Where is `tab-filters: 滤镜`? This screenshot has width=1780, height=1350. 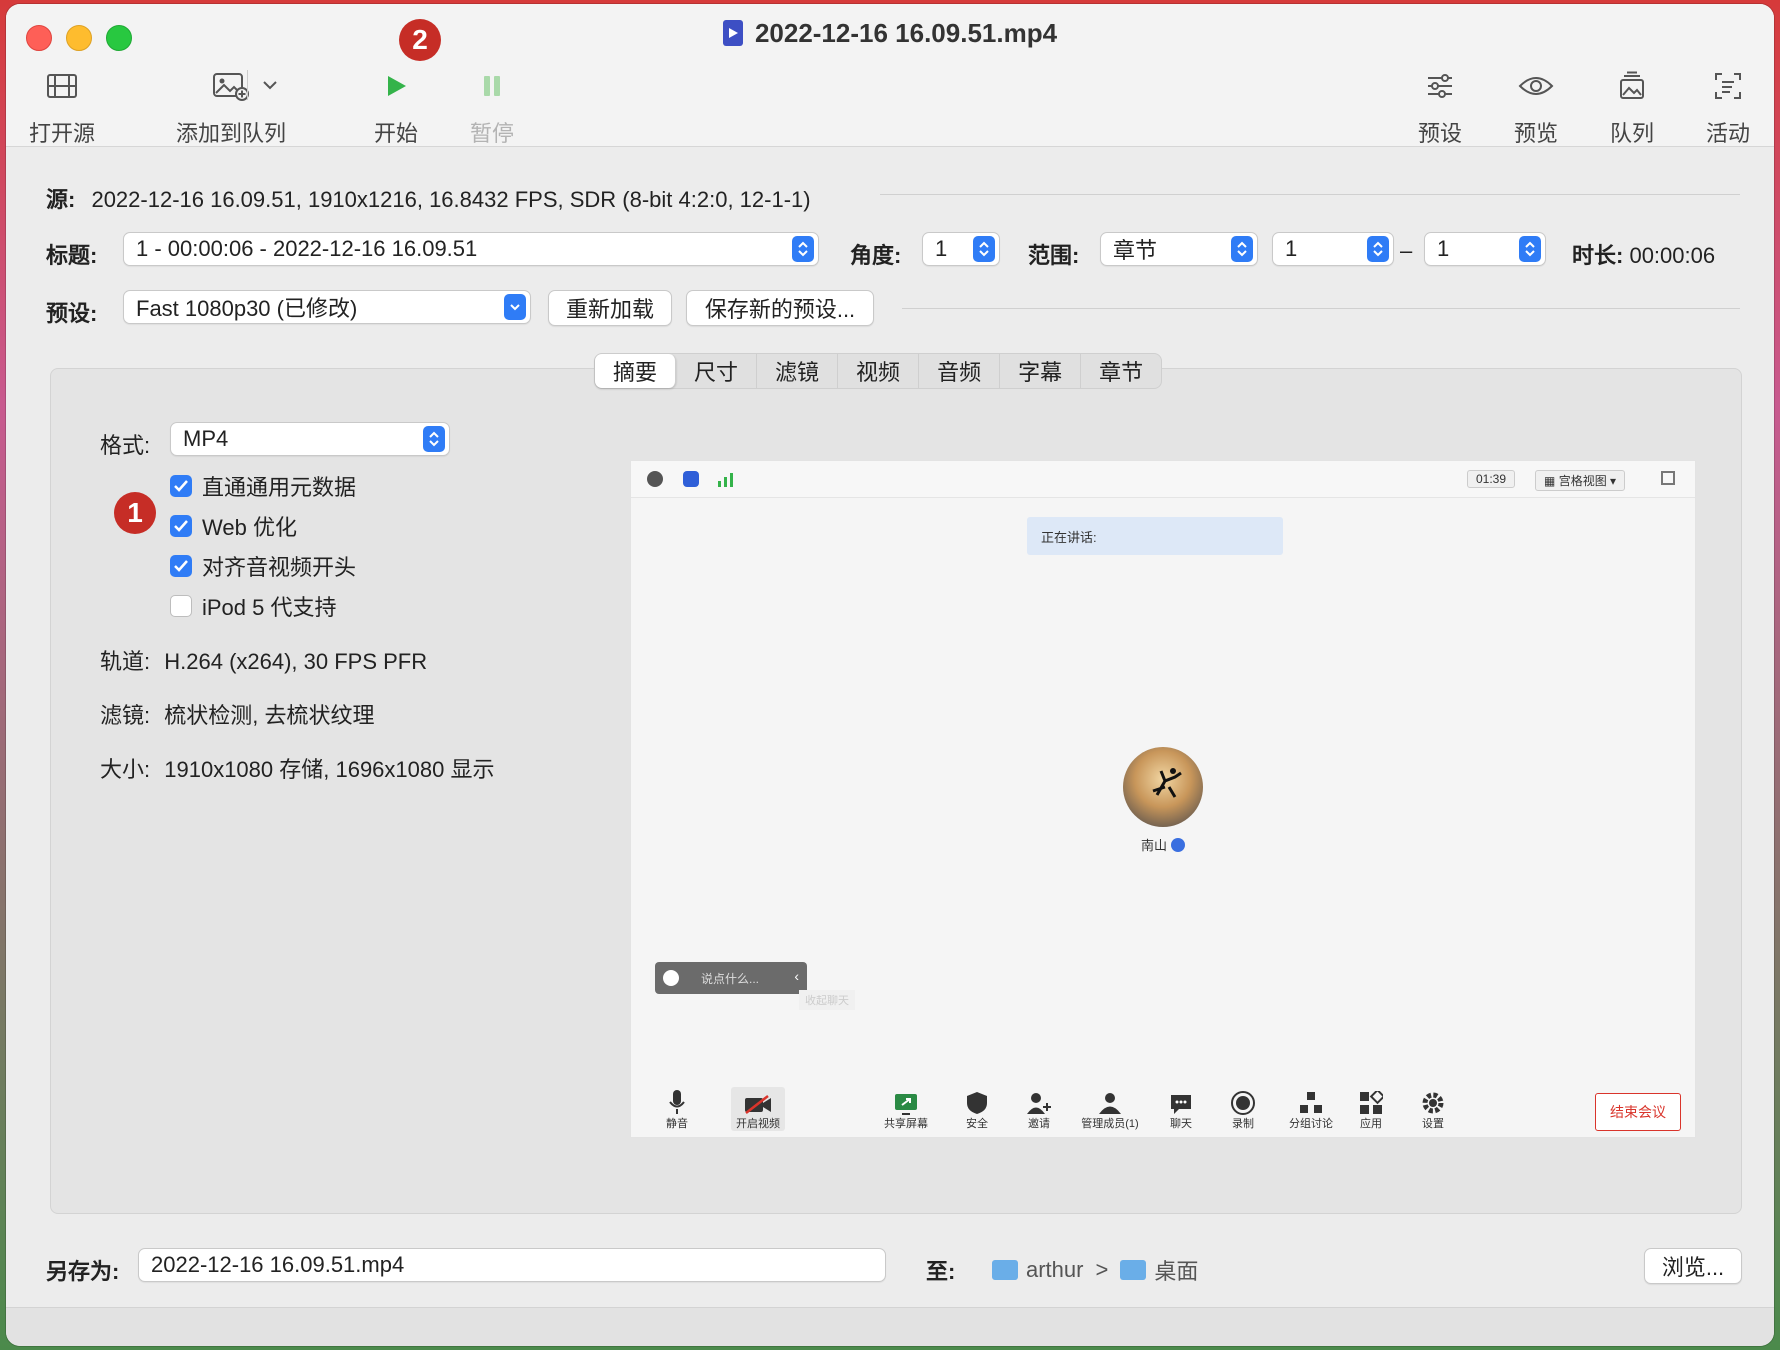
tab-filters: 滤镜 is located at coordinates (798, 371).